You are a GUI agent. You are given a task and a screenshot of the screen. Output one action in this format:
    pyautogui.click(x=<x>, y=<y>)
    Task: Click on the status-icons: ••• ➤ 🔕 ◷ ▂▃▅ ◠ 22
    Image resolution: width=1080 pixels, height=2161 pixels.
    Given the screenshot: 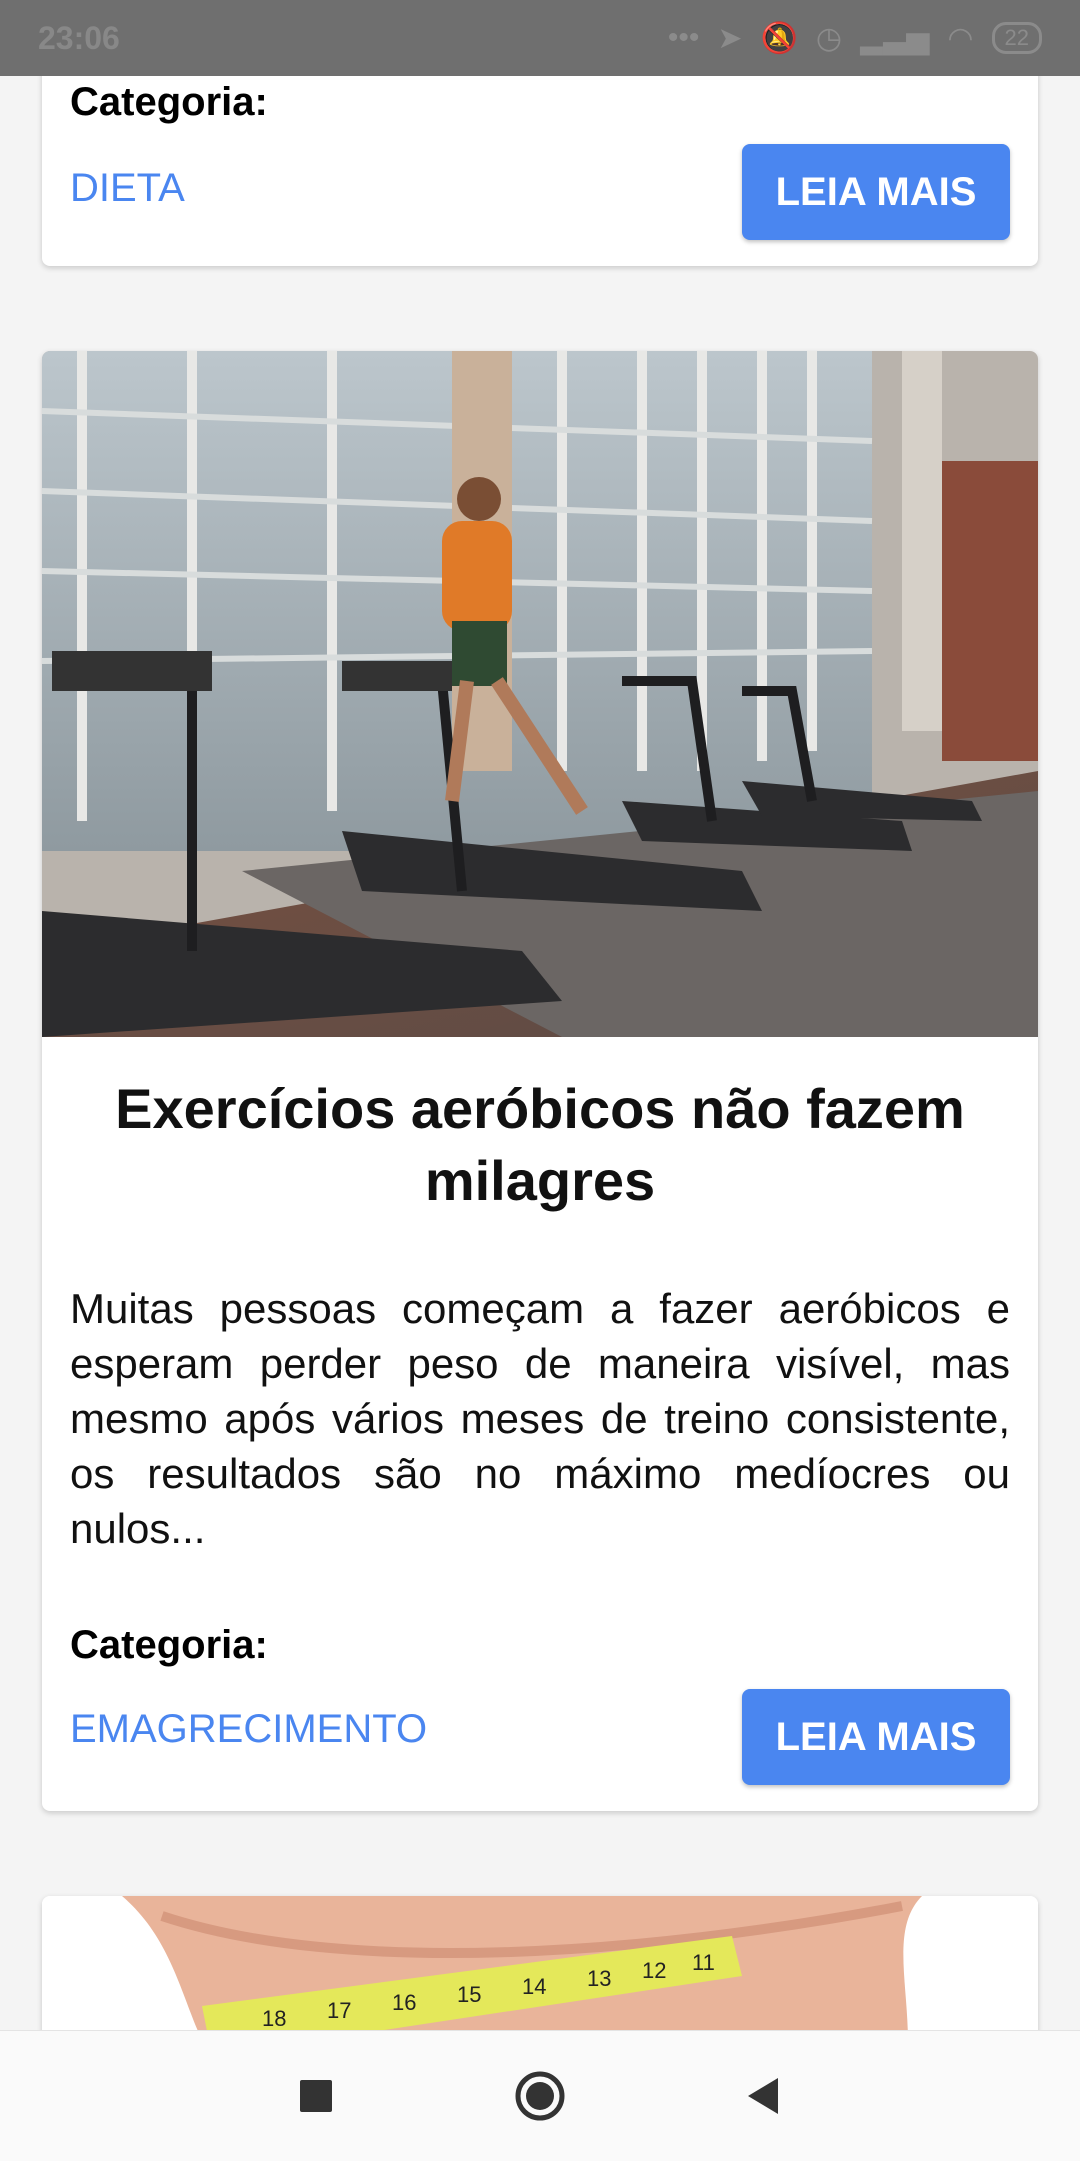 What is the action you would take?
    pyautogui.click(x=855, y=38)
    